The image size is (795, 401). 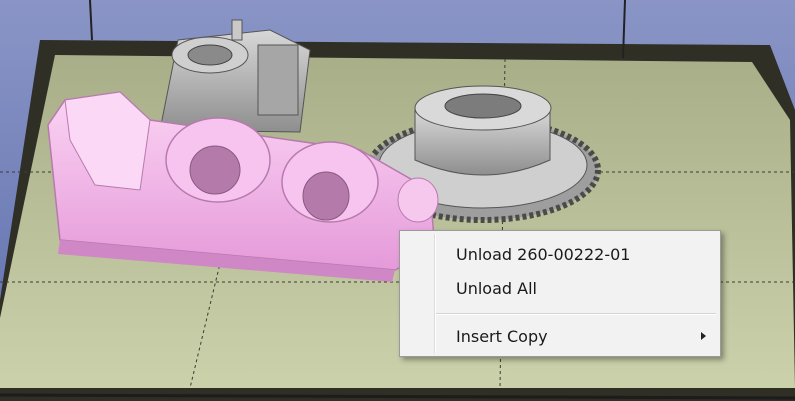 What do you see at coordinates (703, 336) in the screenshot?
I see `submenu-arrow-icon` at bounding box center [703, 336].